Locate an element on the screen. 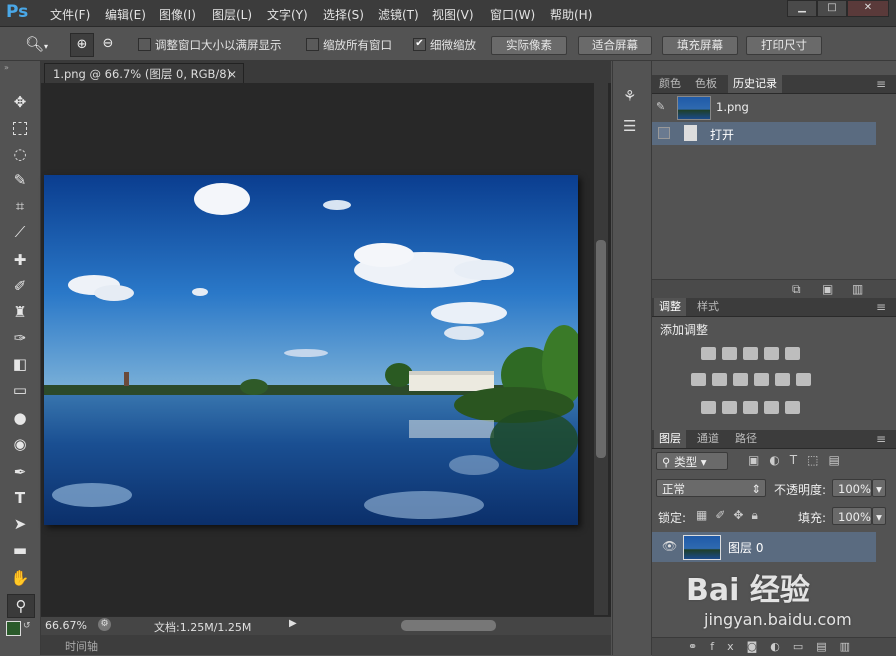  posterize-icon is located at coordinates (729, 407).